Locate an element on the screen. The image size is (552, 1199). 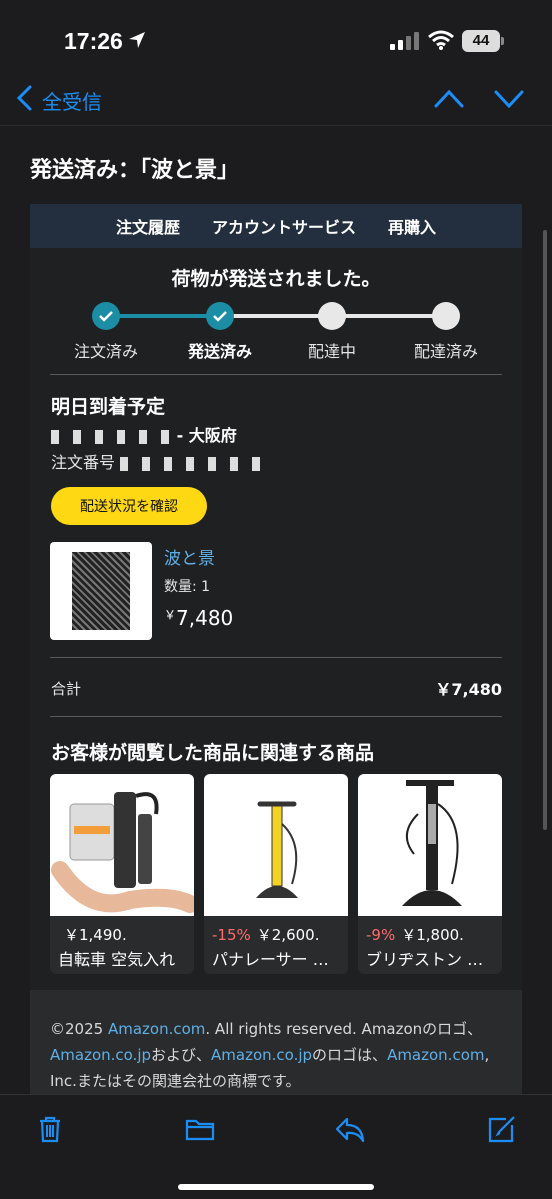
step-dot-ordered is located at coordinates (106, 316).